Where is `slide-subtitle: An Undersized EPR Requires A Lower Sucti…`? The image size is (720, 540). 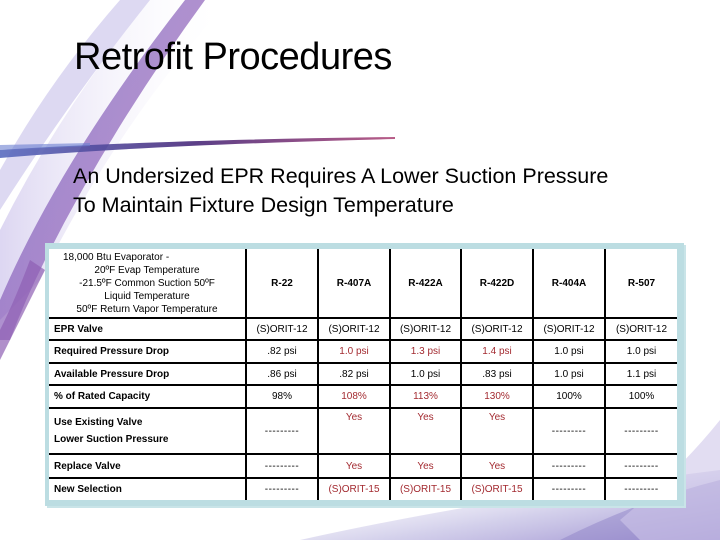
slide-subtitle: An Undersized EPR Requires A Lower Sucti… is located at coordinates (393, 191).